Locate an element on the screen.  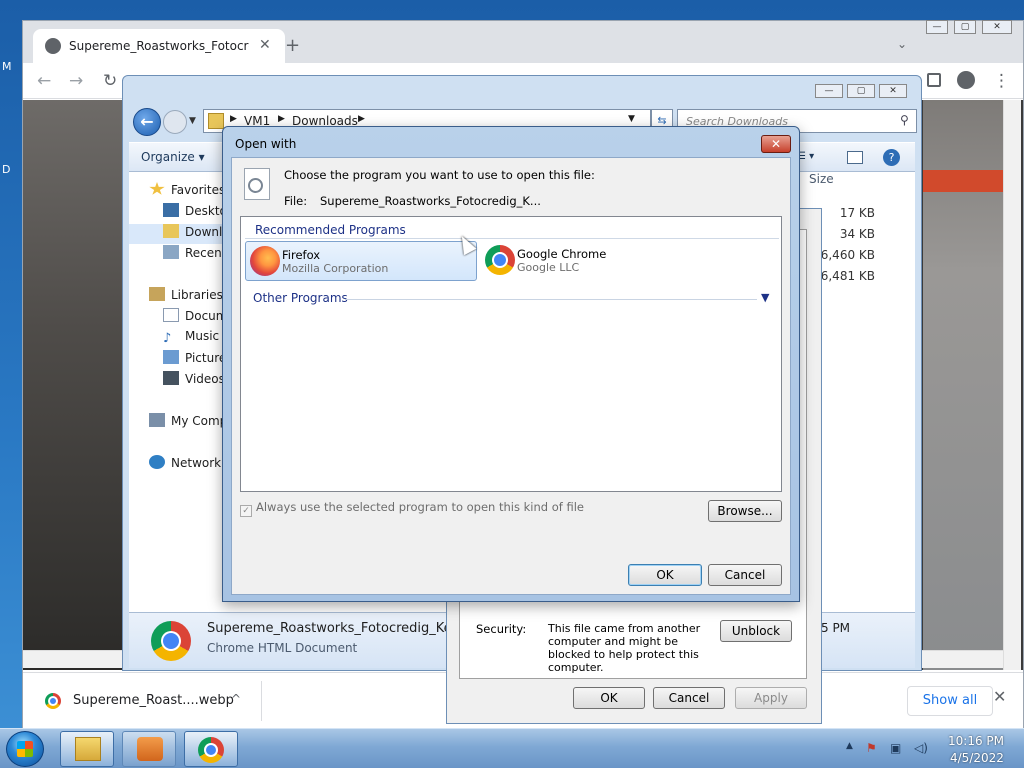
apply-button: Apply is located at coordinates (771, 698).